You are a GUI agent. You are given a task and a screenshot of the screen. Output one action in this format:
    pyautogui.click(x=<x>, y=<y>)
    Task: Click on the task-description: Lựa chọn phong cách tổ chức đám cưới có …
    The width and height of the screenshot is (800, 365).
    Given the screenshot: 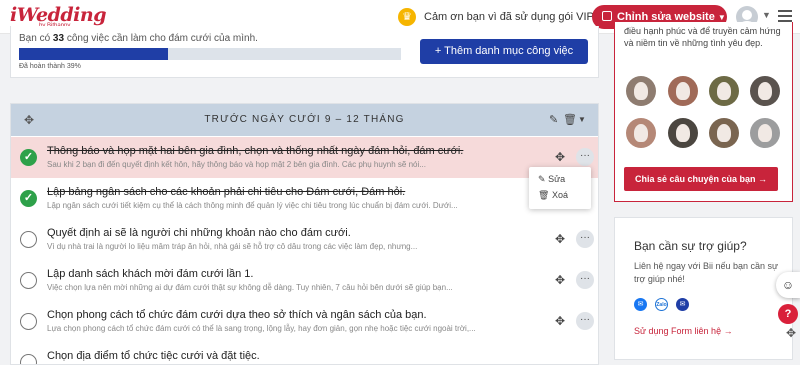 What is the action you would take?
    pyautogui.click(x=261, y=328)
    